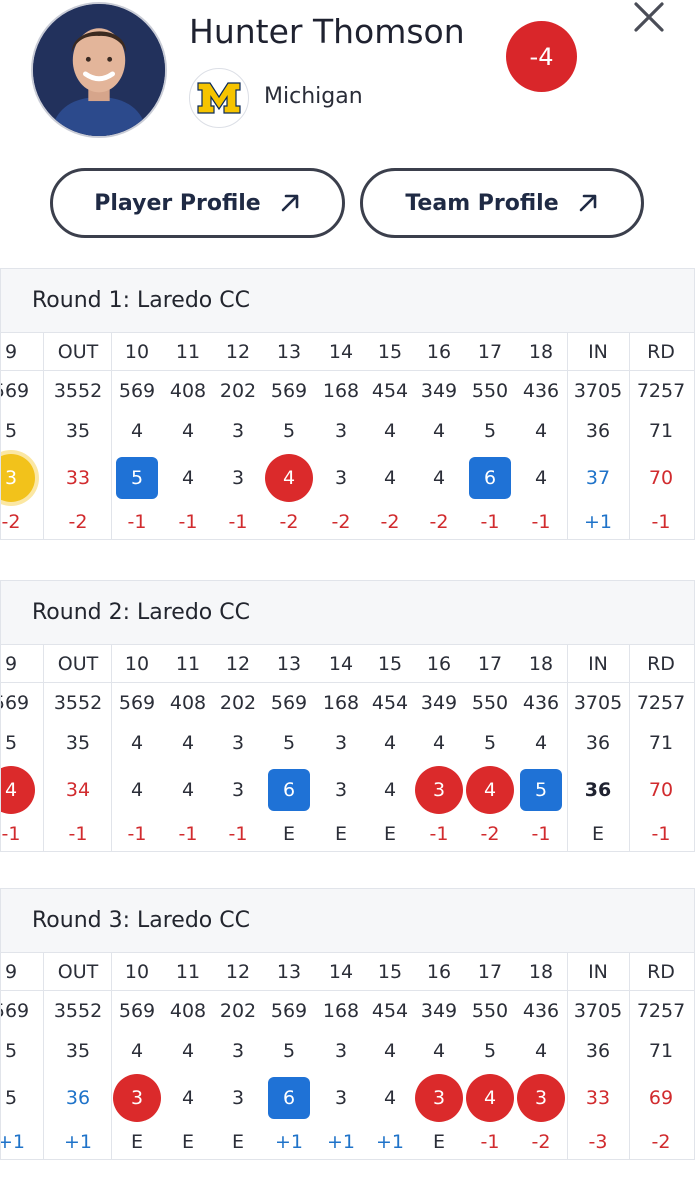 Image resolution: width=695 pixels, height=1200 pixels. Describe the element at coordinates (348, 352) in the screenshot. I see `hole-header-row: 9 OUT 10 11 12 13 14 15 16 17 18 IN RD` at that location.